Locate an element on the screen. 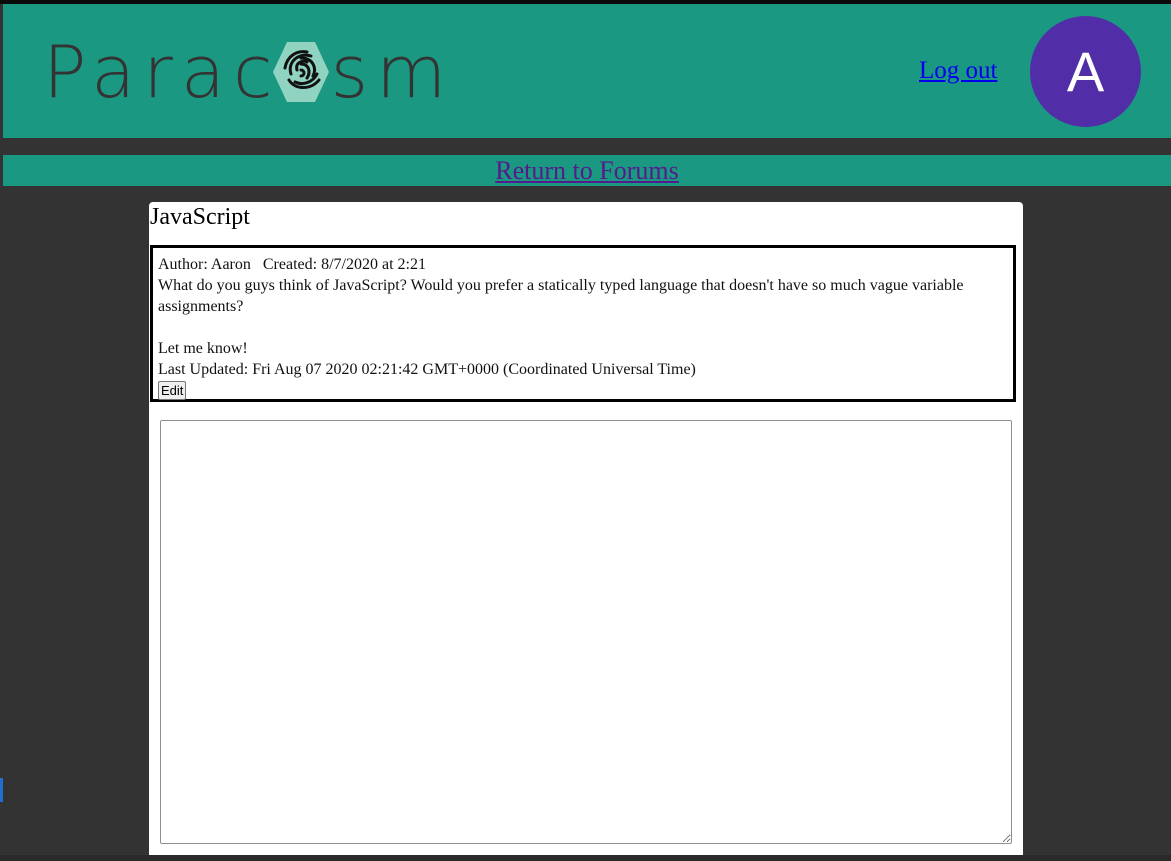 This screenshot has height=861, width=1171. user-avatar: A is located at coordinates (1085, 71).